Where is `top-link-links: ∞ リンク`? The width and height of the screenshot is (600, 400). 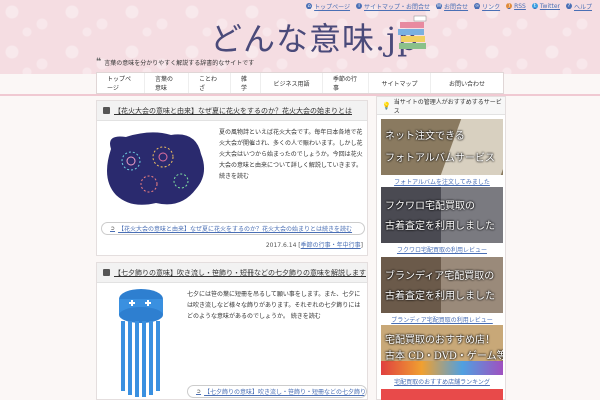 top-link-links: ∞ リンク is located at coordinates (487, 6).